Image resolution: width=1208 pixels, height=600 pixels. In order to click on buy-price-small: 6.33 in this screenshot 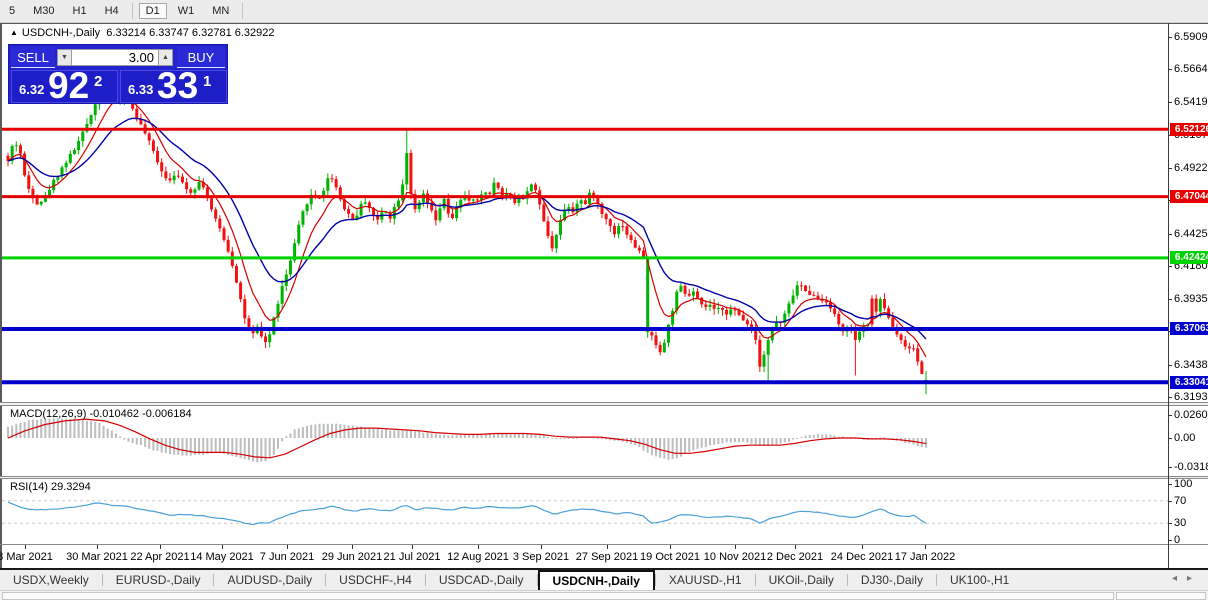, I will do `click(141, 89)`.